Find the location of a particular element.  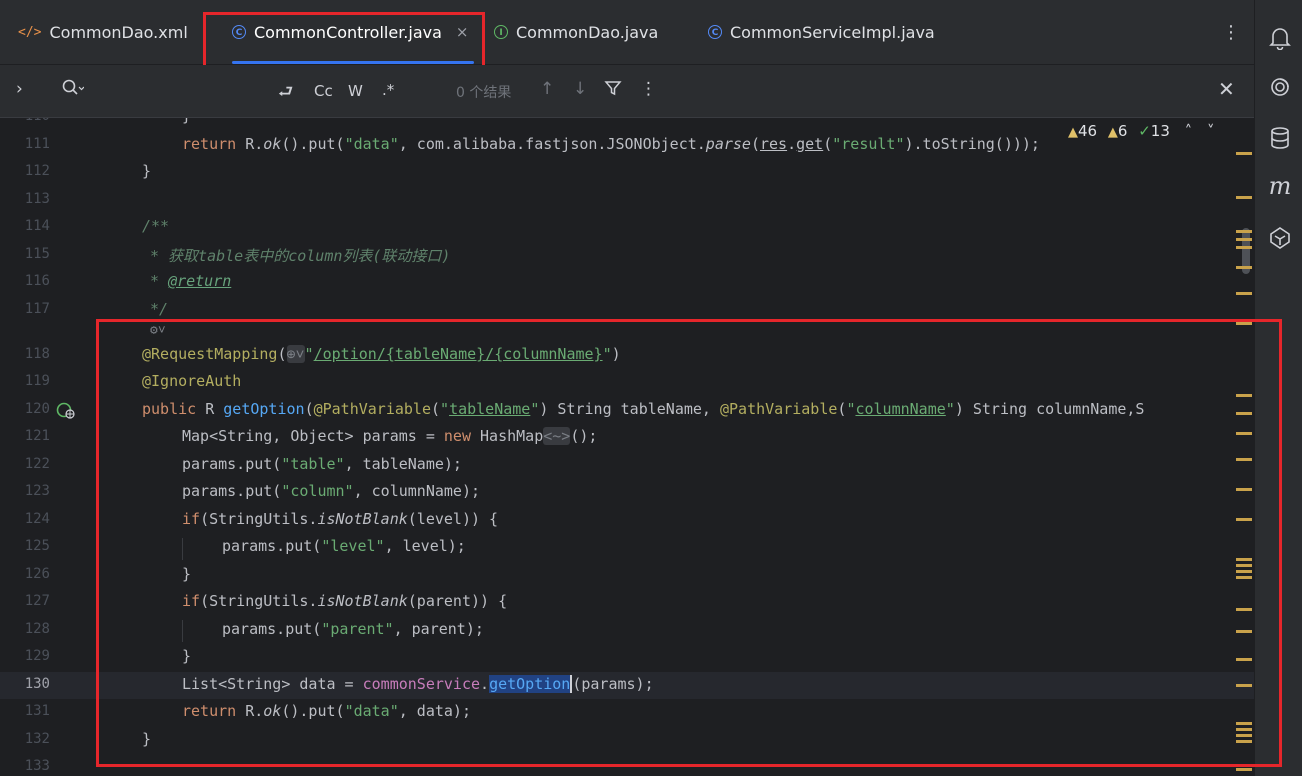

typo-check-icon: ✓ is located at coordinates (1144, 131).